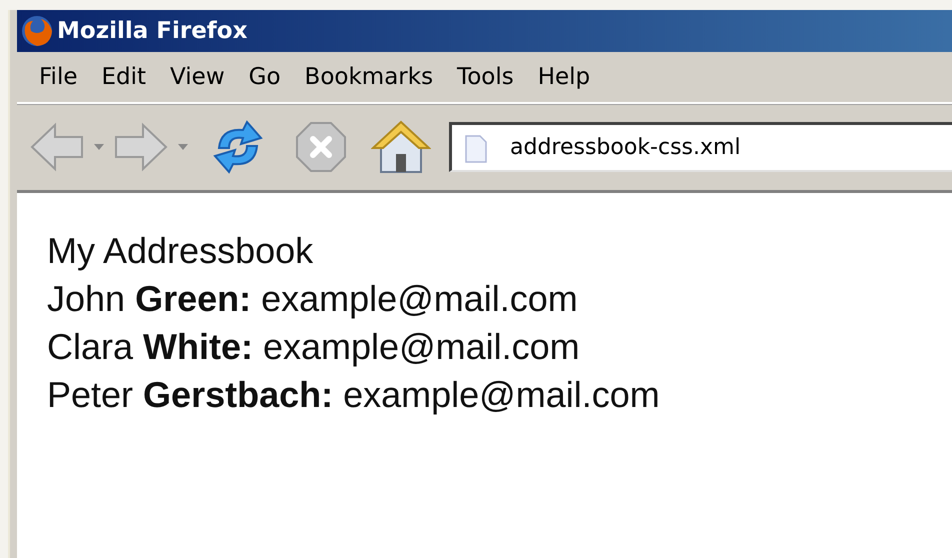 The width and height of the screenshot is (952, 558). What do you see at coordinates (37, 31) in the screenshot?
I see `firefox-logo-icon` at bounding box center [37, 31].